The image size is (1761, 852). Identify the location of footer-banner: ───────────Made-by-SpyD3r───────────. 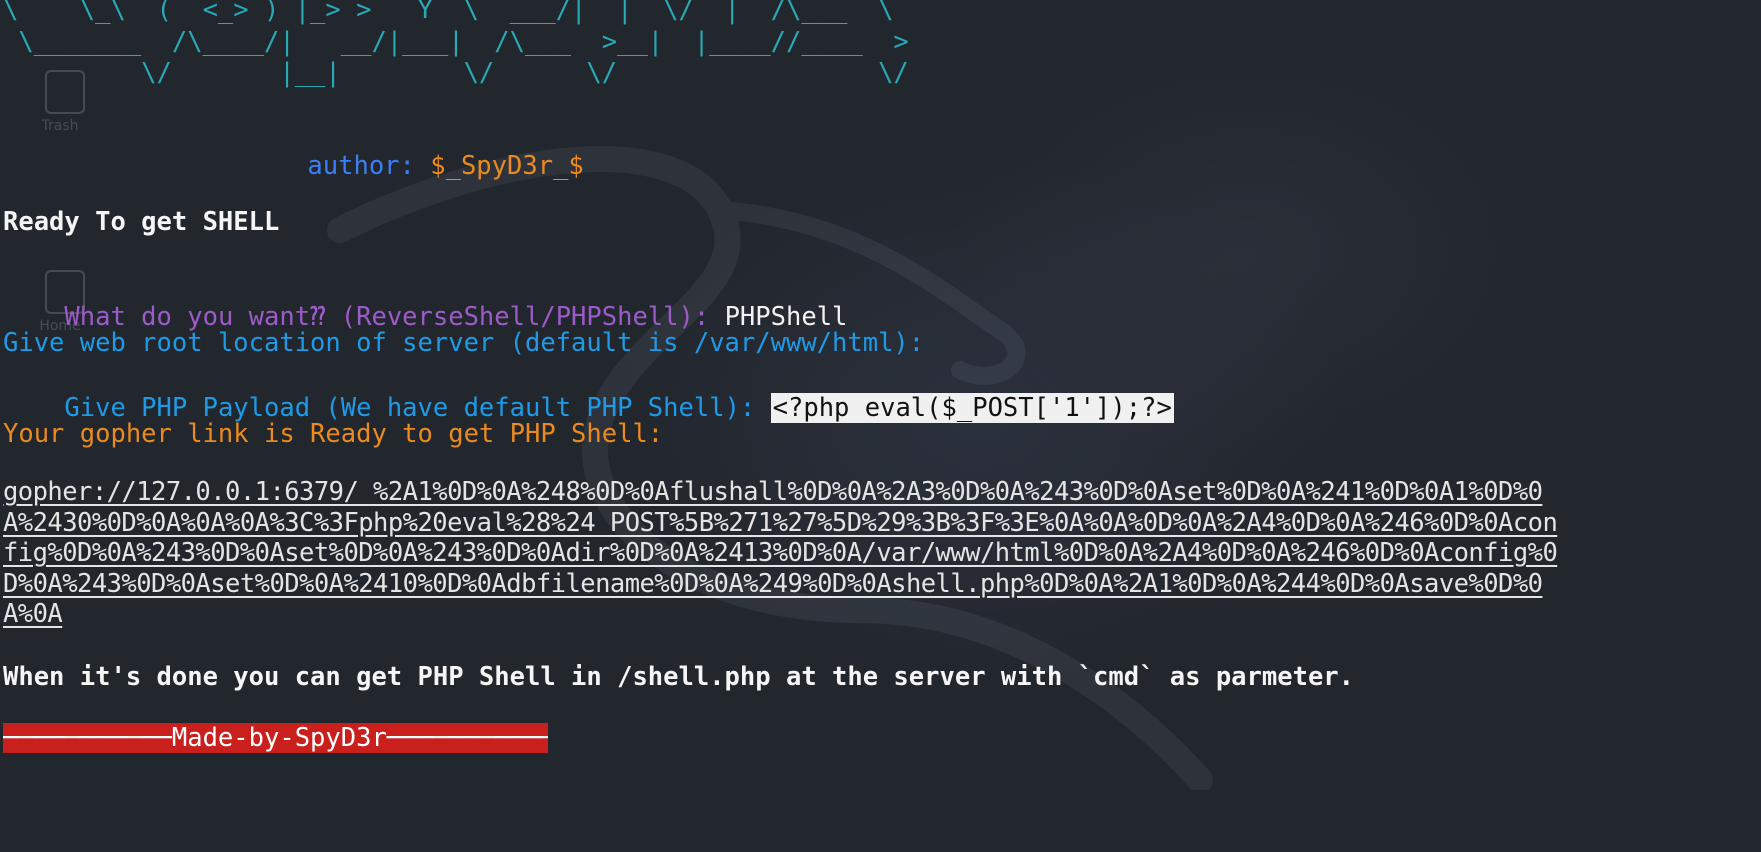
(275, 738).